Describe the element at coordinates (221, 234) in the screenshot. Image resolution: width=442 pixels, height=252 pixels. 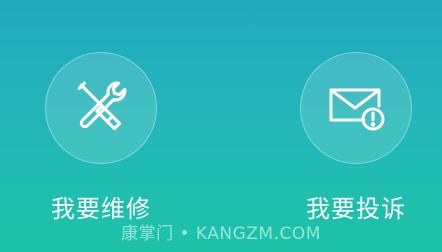
I see `watermark: 康掌门 • KANGZM.COM` at that location.